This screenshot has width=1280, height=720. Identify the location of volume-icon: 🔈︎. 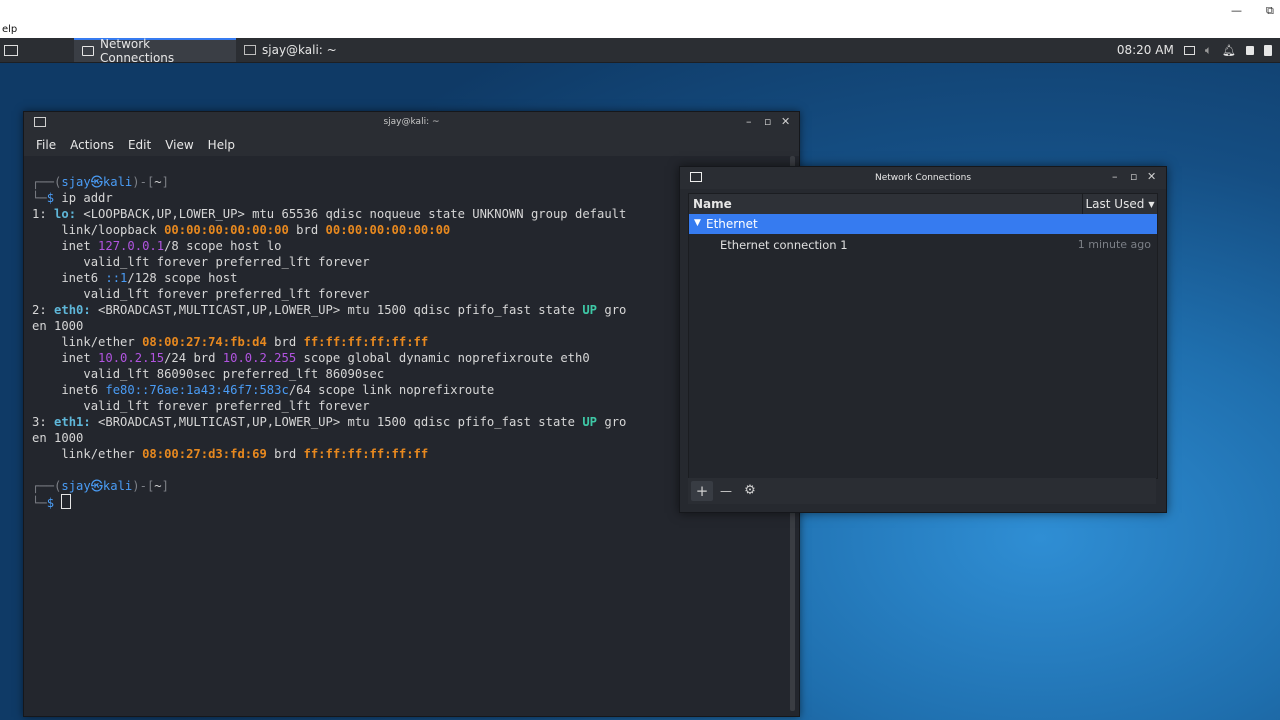
(1208, 50).